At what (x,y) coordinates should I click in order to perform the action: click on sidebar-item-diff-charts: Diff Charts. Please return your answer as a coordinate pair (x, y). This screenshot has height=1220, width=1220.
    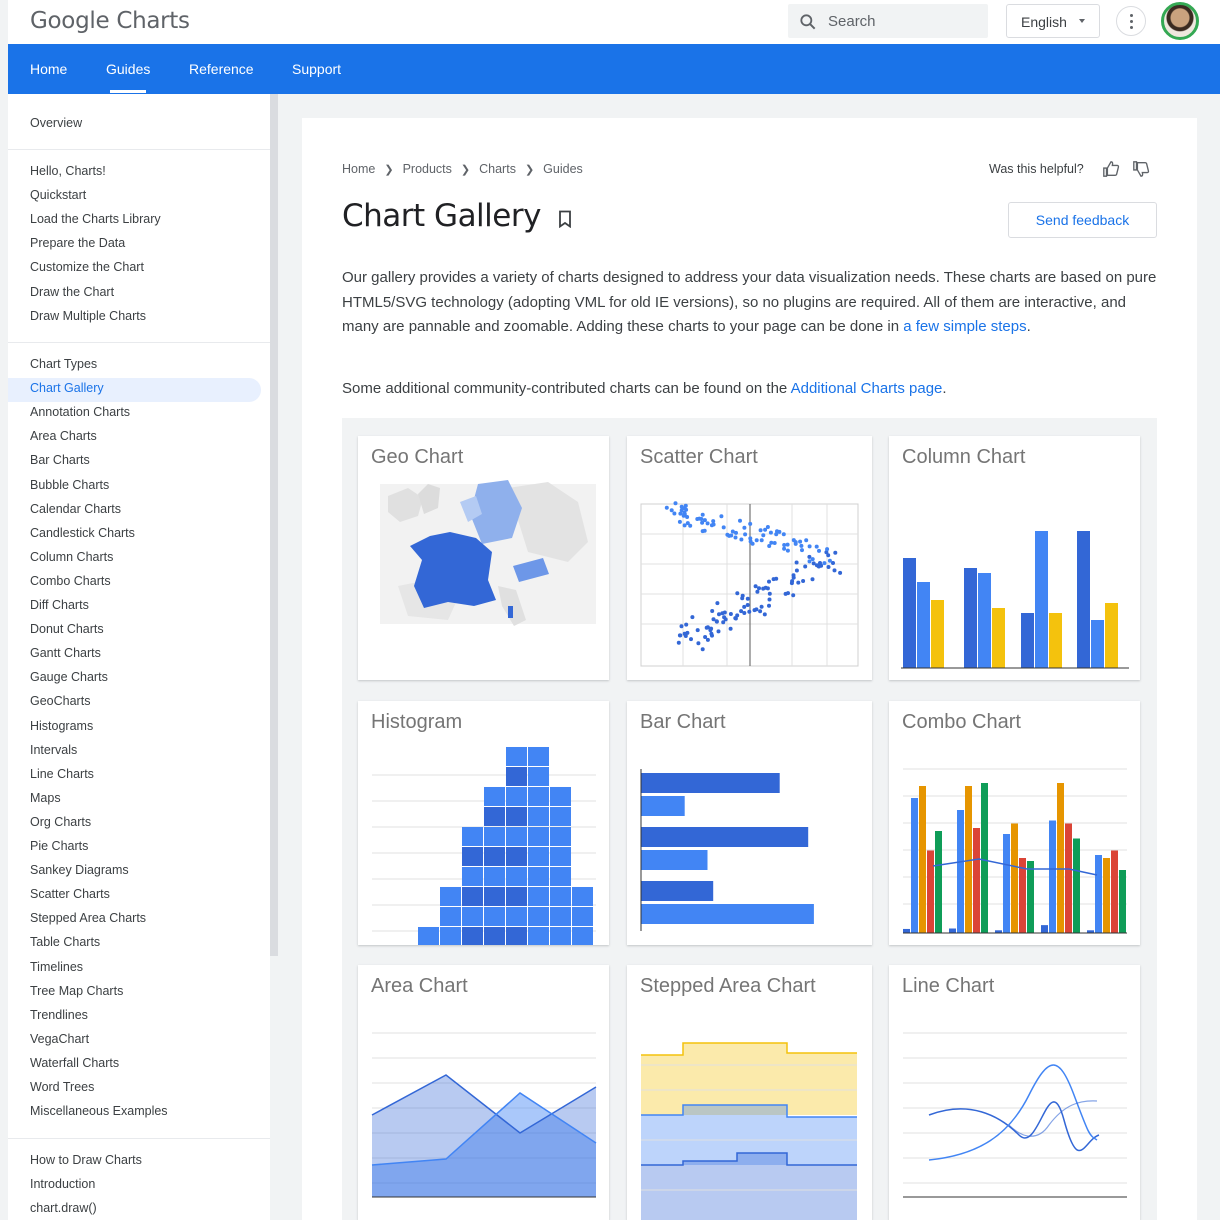
    Looking at the image, I should click on (59, 605).